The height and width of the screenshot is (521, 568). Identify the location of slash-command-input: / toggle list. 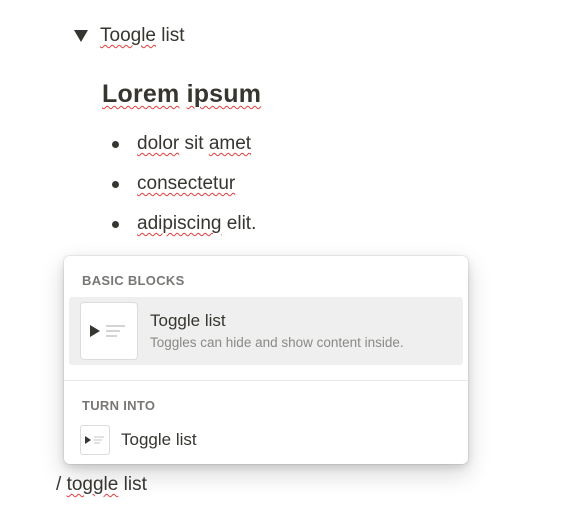
(101, 485).